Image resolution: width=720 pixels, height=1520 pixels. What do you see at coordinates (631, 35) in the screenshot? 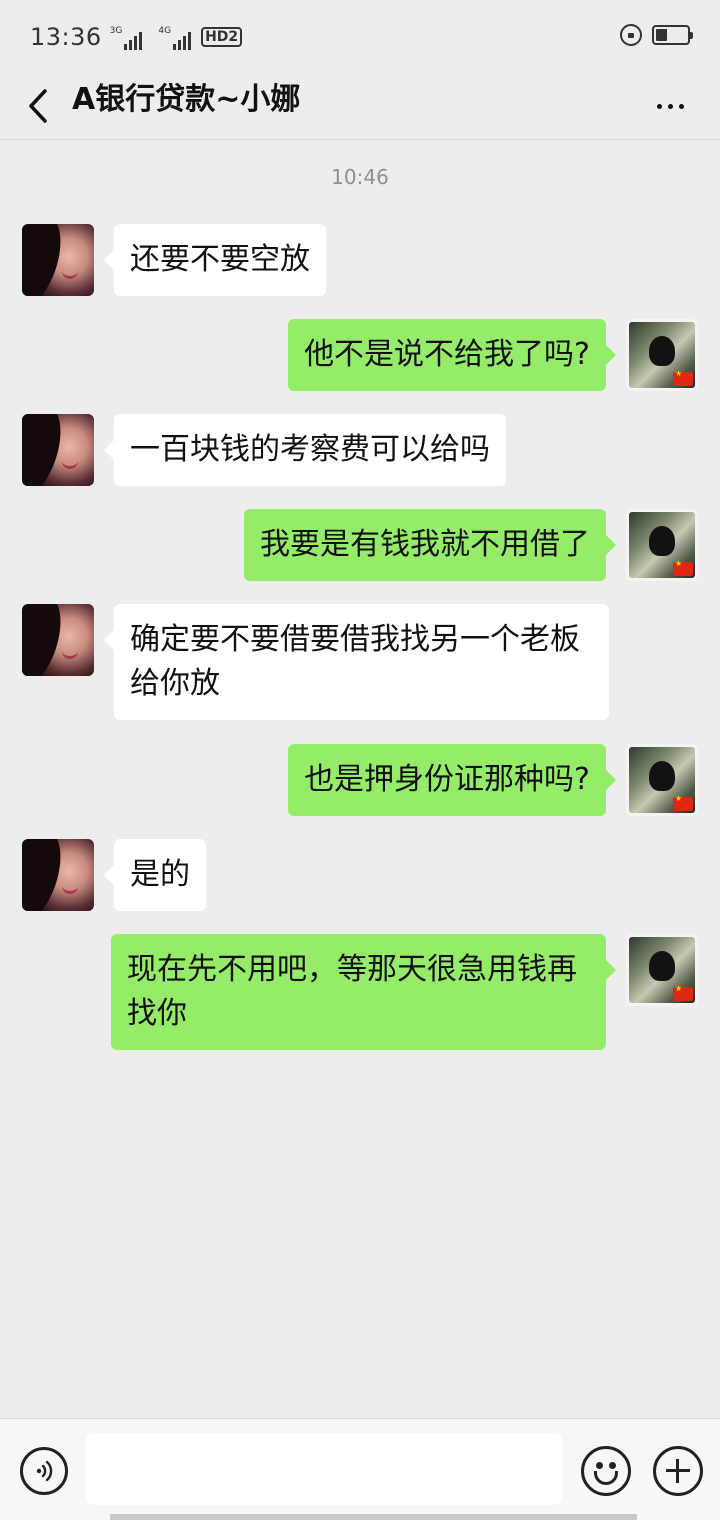
I see `rotation-lock-icon` at bounding box center [631, 35].